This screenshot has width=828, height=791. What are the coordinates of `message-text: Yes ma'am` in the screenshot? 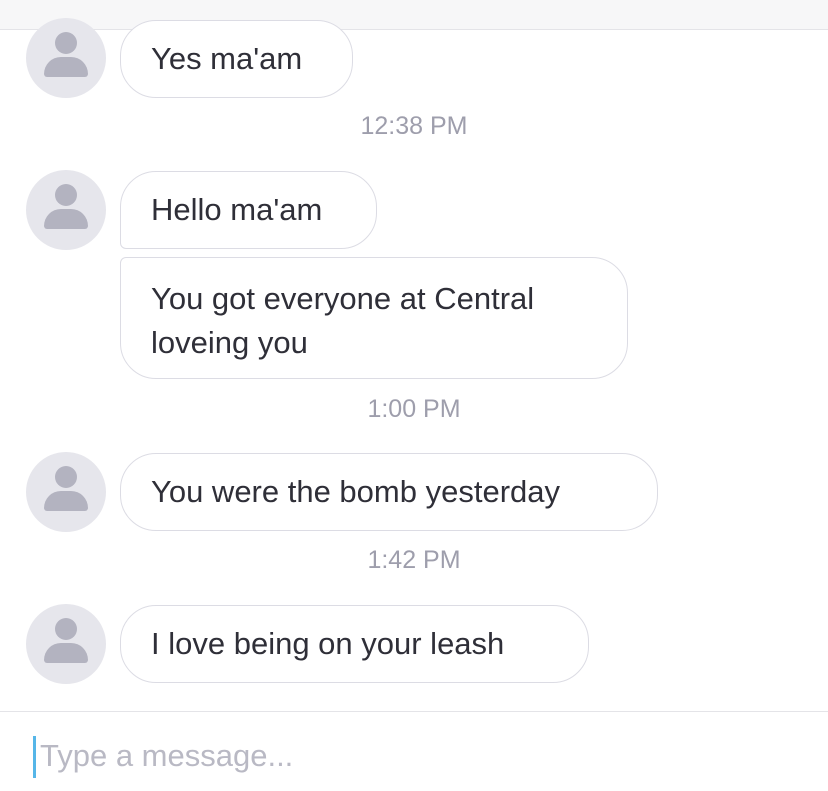 It's located at (227, 58).